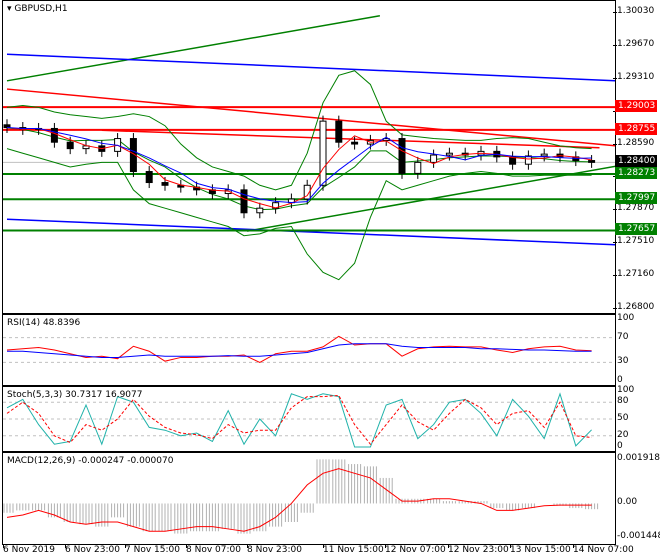 The width and height of the screenshot is (660, 560). I want to click on rsi-panel: RSI(14) 48.8396, so click(309, 350).